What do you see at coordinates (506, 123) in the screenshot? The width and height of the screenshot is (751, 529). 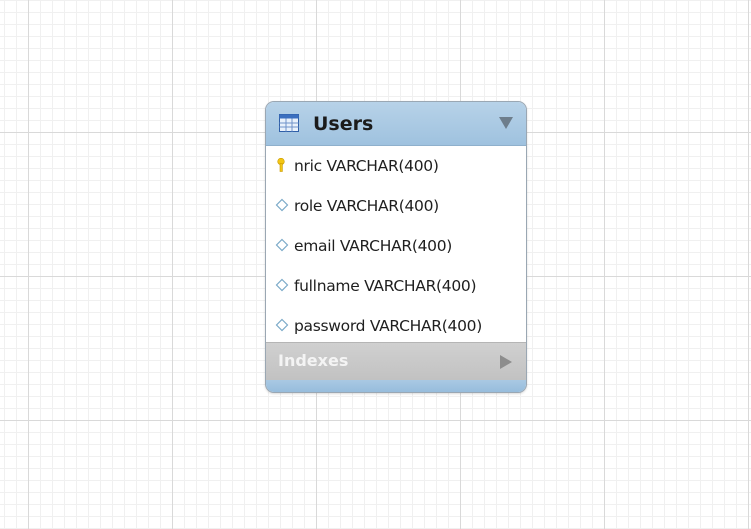 I see `triangle-down-icon` at bounding box center [506, 123].